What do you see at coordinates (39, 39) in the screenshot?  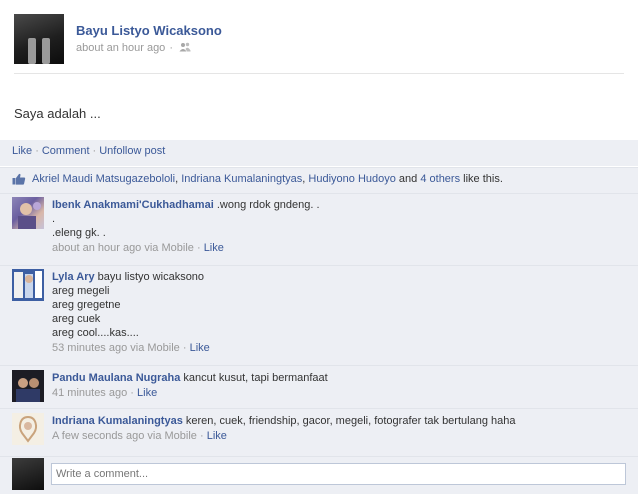 I see `author-avatar` at bounding box center [39, 39].